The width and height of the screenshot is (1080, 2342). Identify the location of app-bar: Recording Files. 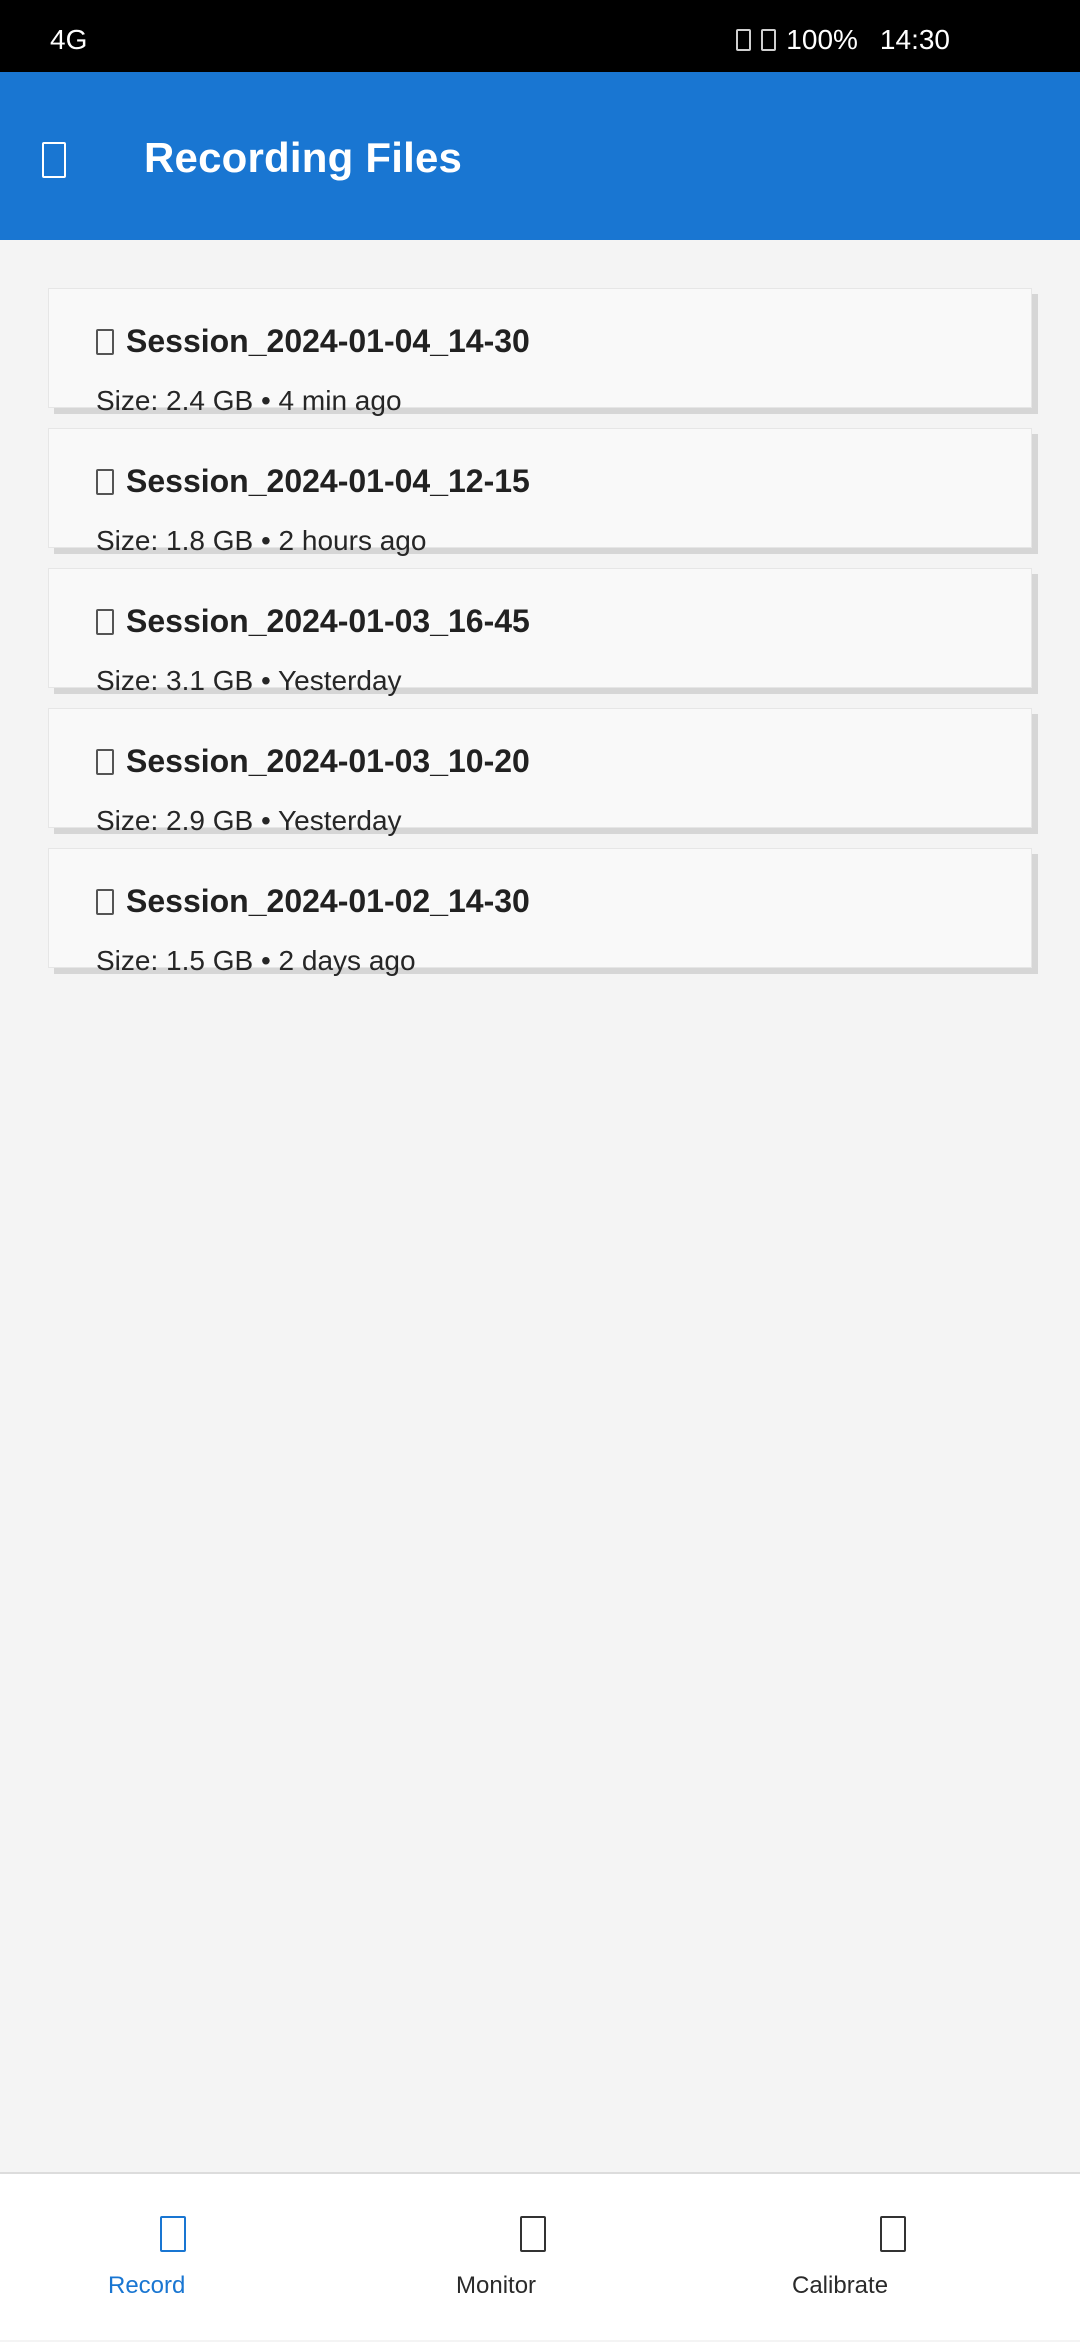
(540, 156).